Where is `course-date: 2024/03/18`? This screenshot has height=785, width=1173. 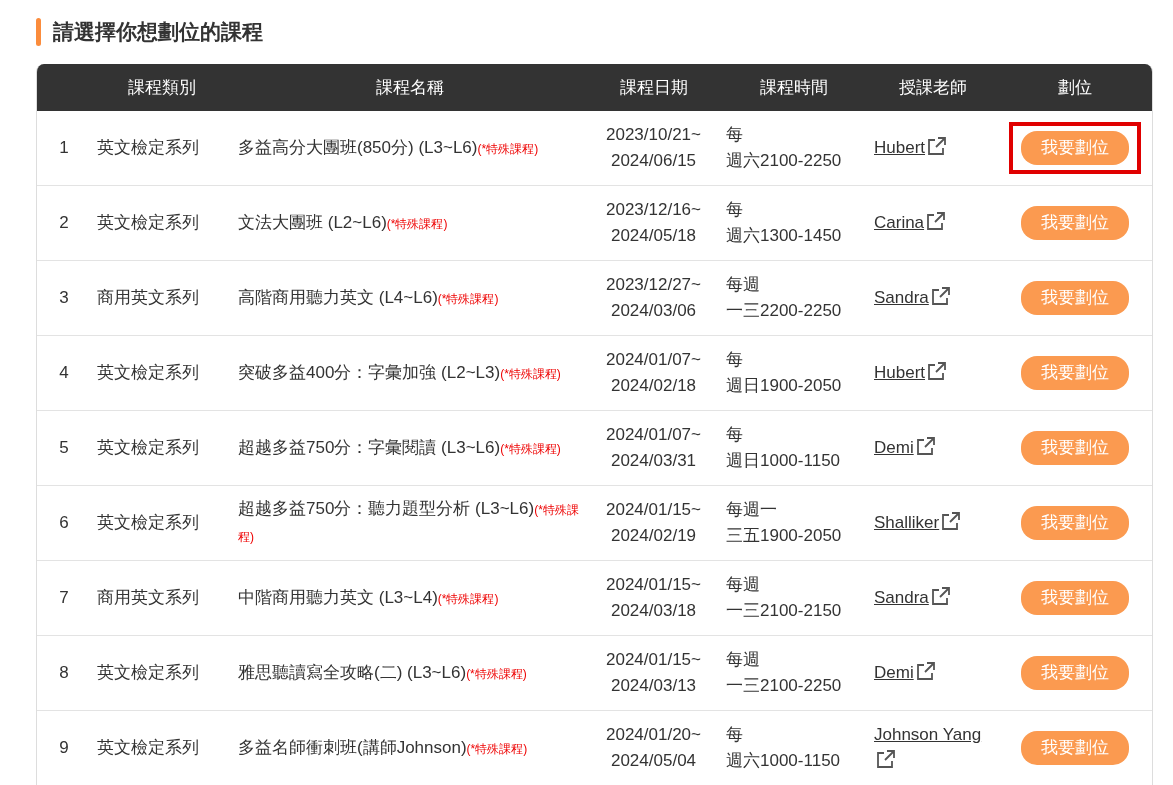
course-date: 2024/03/18 is located at coordinates (653, 611).